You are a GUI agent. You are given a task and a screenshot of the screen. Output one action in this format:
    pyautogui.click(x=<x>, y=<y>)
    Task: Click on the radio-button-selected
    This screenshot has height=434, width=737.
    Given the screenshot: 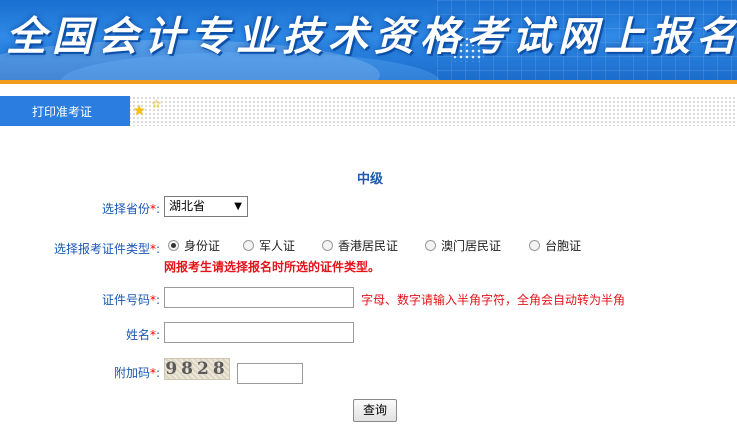 What is the action you would take?
    pyautogui.click(x=173, y=245)
    